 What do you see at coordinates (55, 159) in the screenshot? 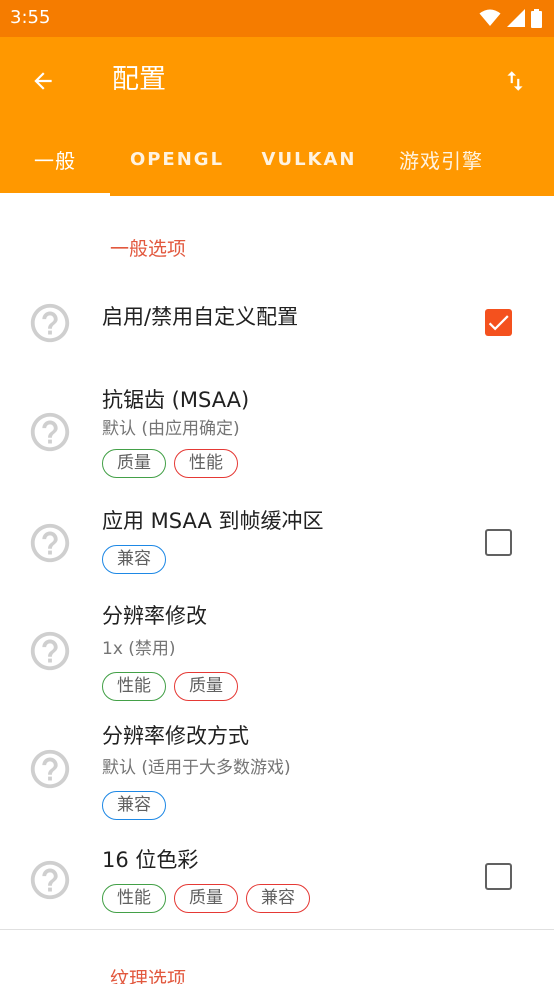
I see `tab-general: 一般` at bounding box center [55, 159].